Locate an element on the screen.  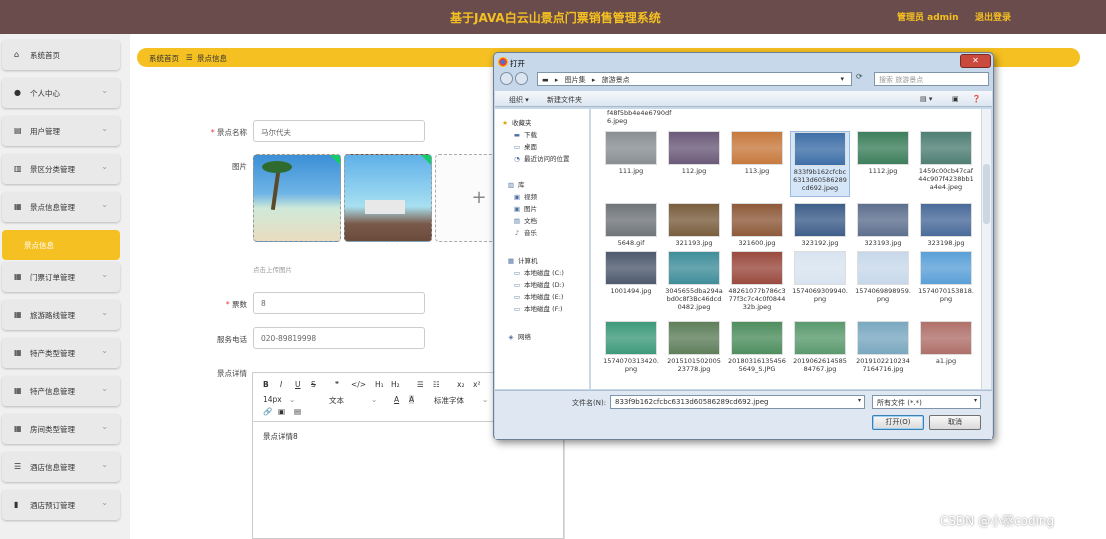
nav-item: ▭ 本地磁盘 (F:) is located at coordinates (538, 308).